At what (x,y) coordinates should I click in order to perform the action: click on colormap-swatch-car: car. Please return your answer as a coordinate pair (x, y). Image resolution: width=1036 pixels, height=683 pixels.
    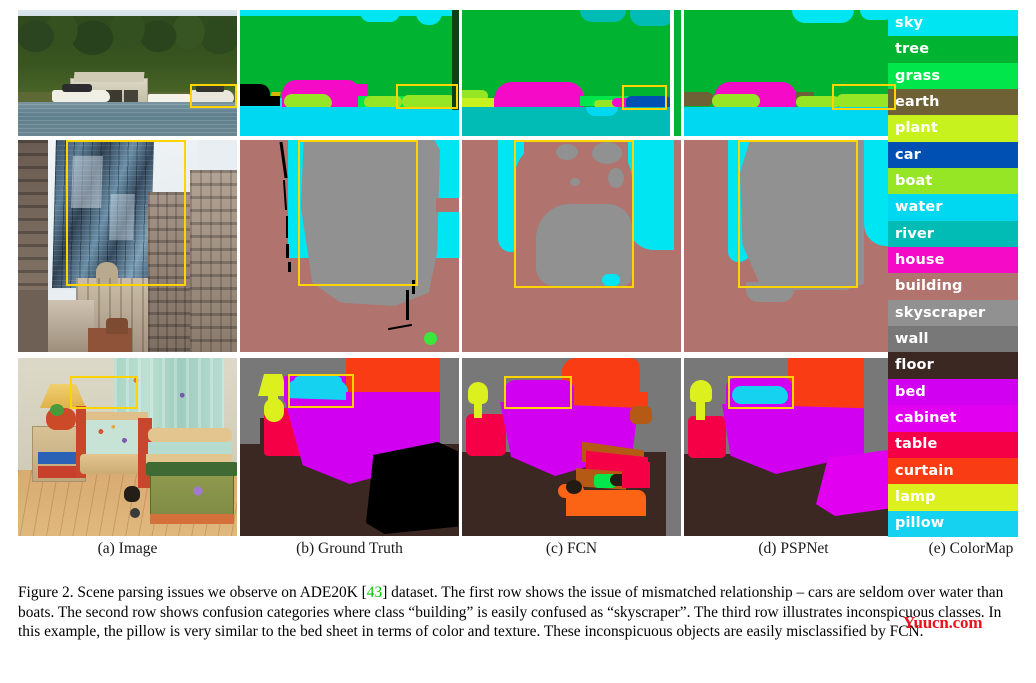
    Looking at the image, I should click on (953, 155).